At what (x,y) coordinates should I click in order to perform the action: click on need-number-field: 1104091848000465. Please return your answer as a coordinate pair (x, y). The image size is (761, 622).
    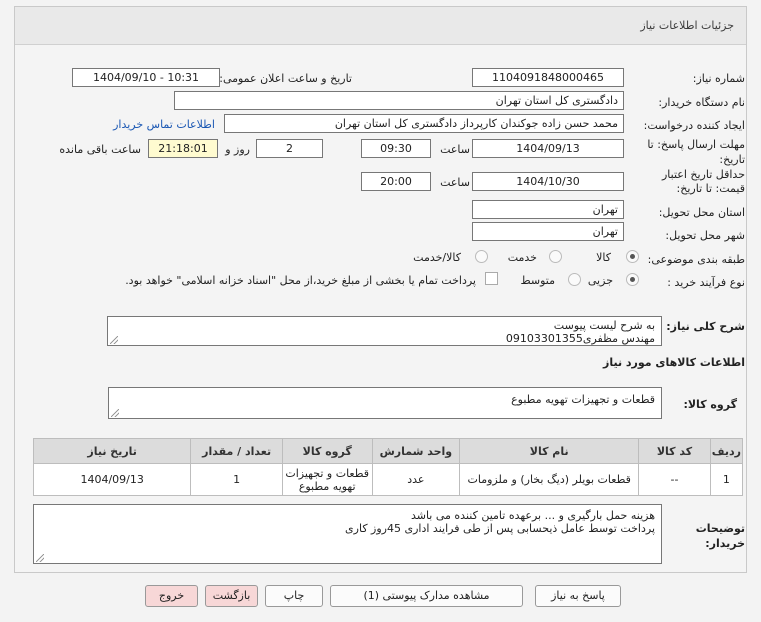
    Looking at the image, I should click on (548, 77).